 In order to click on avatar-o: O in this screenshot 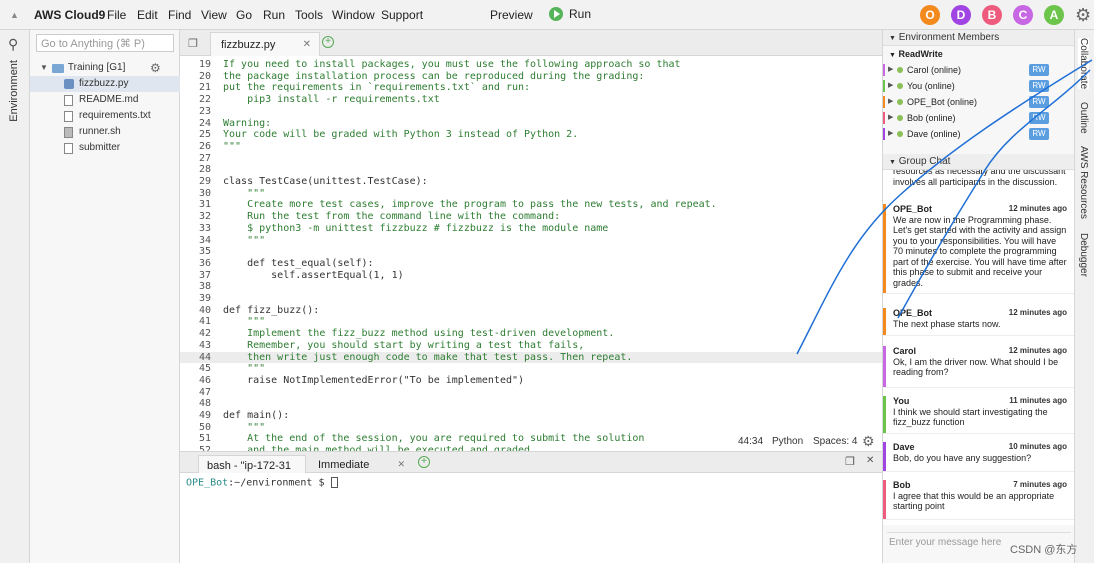, I will do `click(930, 15)`.